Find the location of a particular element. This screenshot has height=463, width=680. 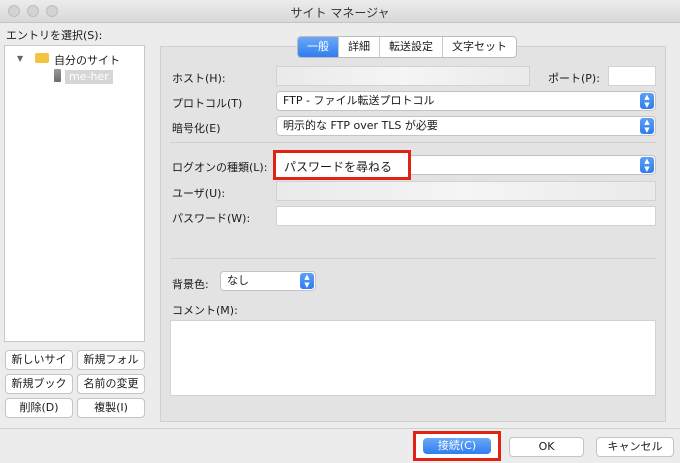

protocol-value: FTP - ファイル転送プロトコル is located at coordinates (359, 100).